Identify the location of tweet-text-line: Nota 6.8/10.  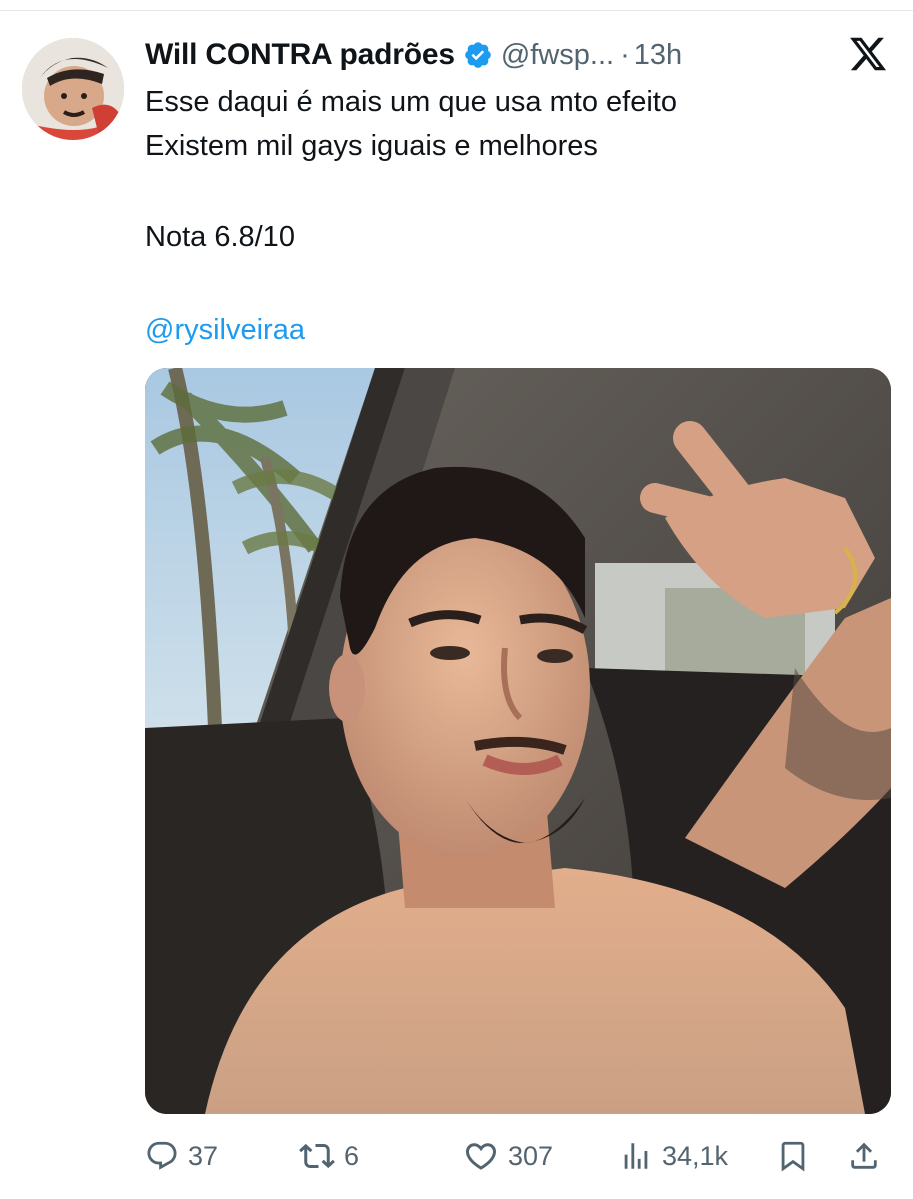
(220, 237).